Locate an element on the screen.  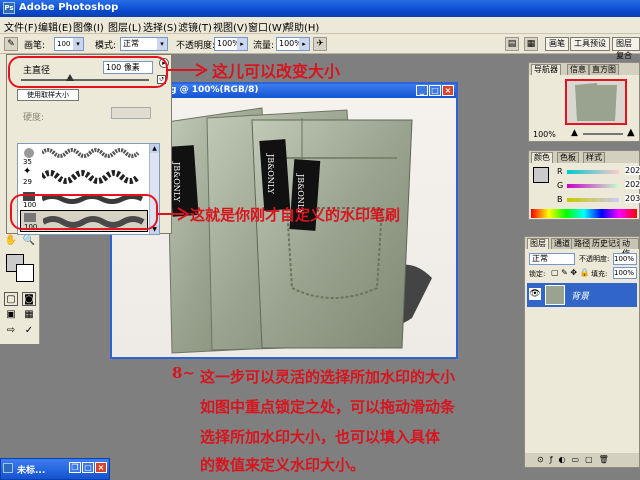
layer-row-background: 👁 背景 is located at coordinates (582, 295).